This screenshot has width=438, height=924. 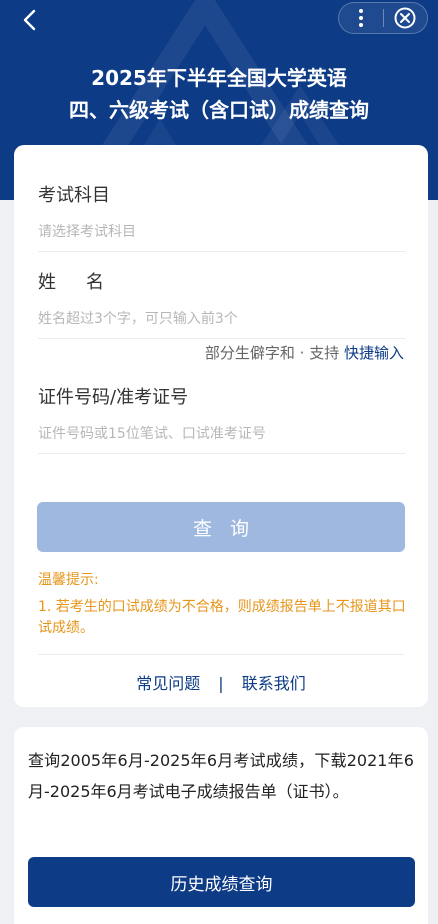 I want to click on name-underline, so click(x=222, y=338).